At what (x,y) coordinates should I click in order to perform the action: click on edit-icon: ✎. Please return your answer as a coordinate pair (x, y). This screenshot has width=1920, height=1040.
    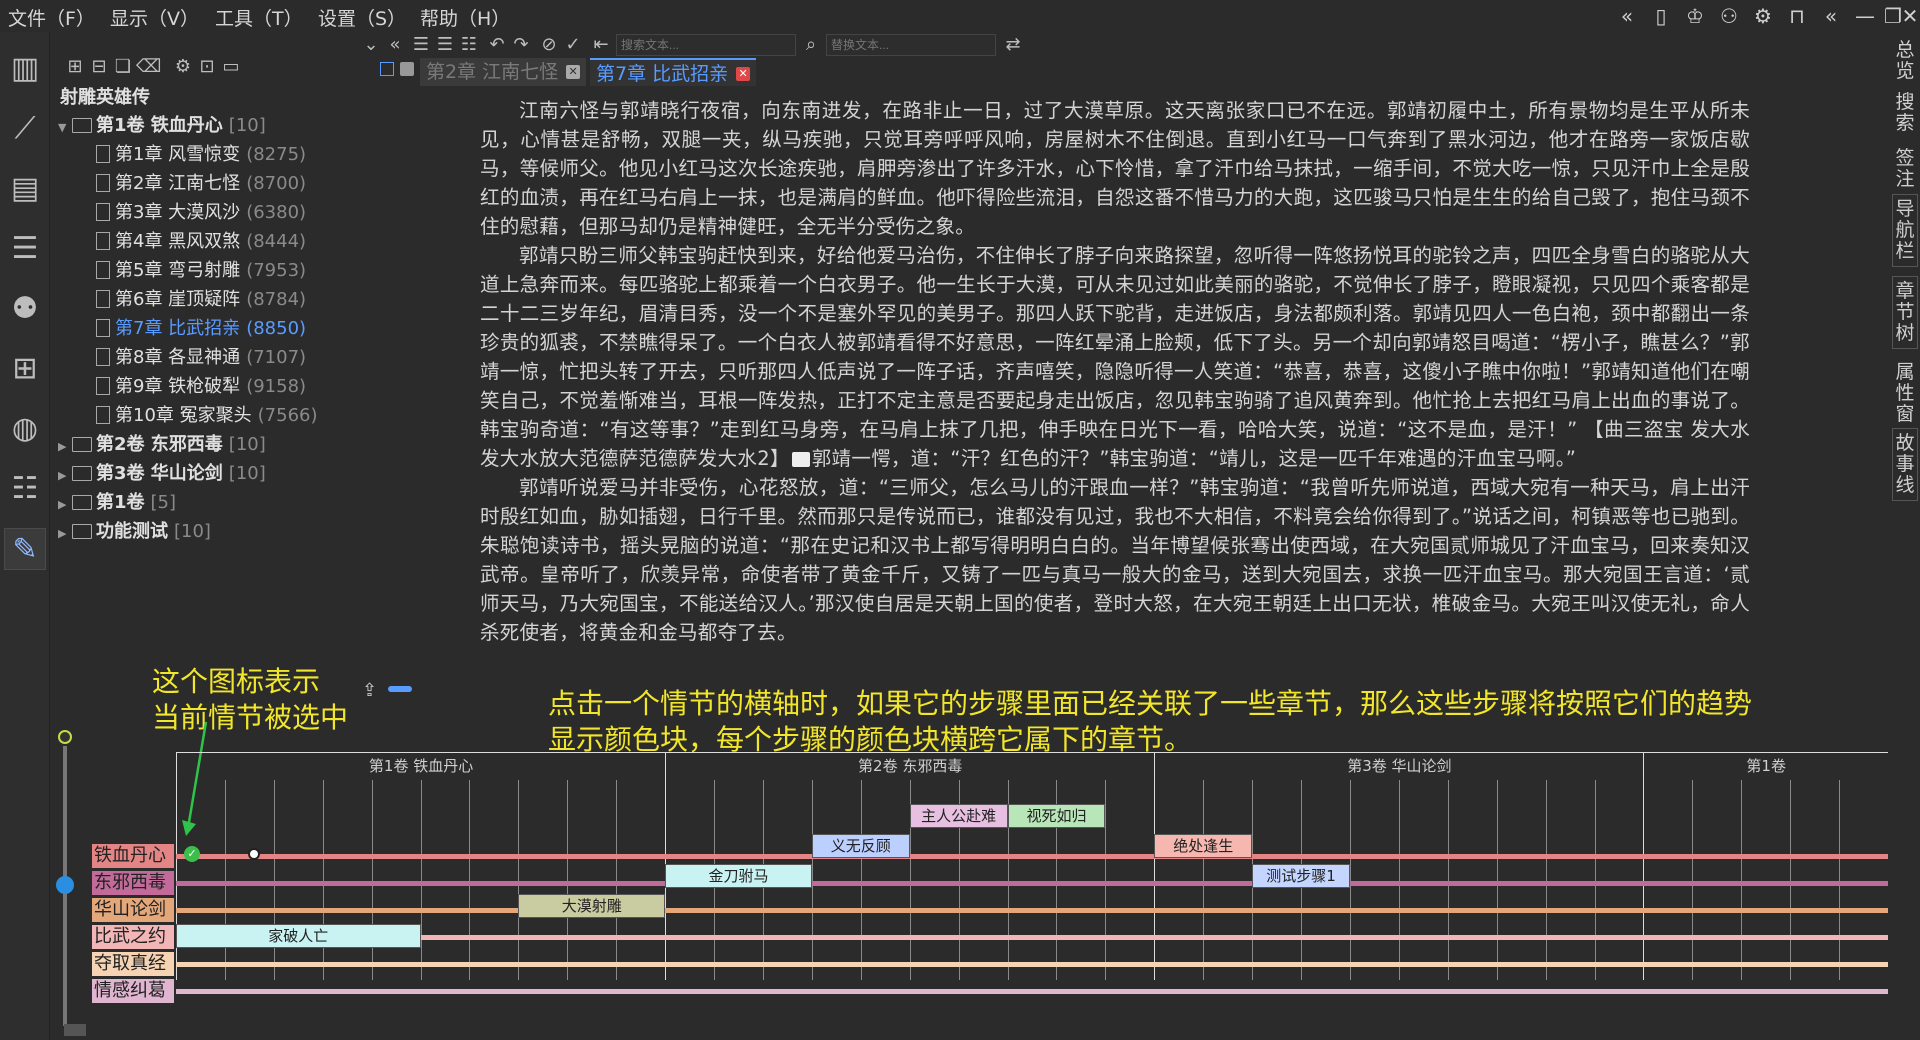
    Looking at the image, I should click on (25, 549).